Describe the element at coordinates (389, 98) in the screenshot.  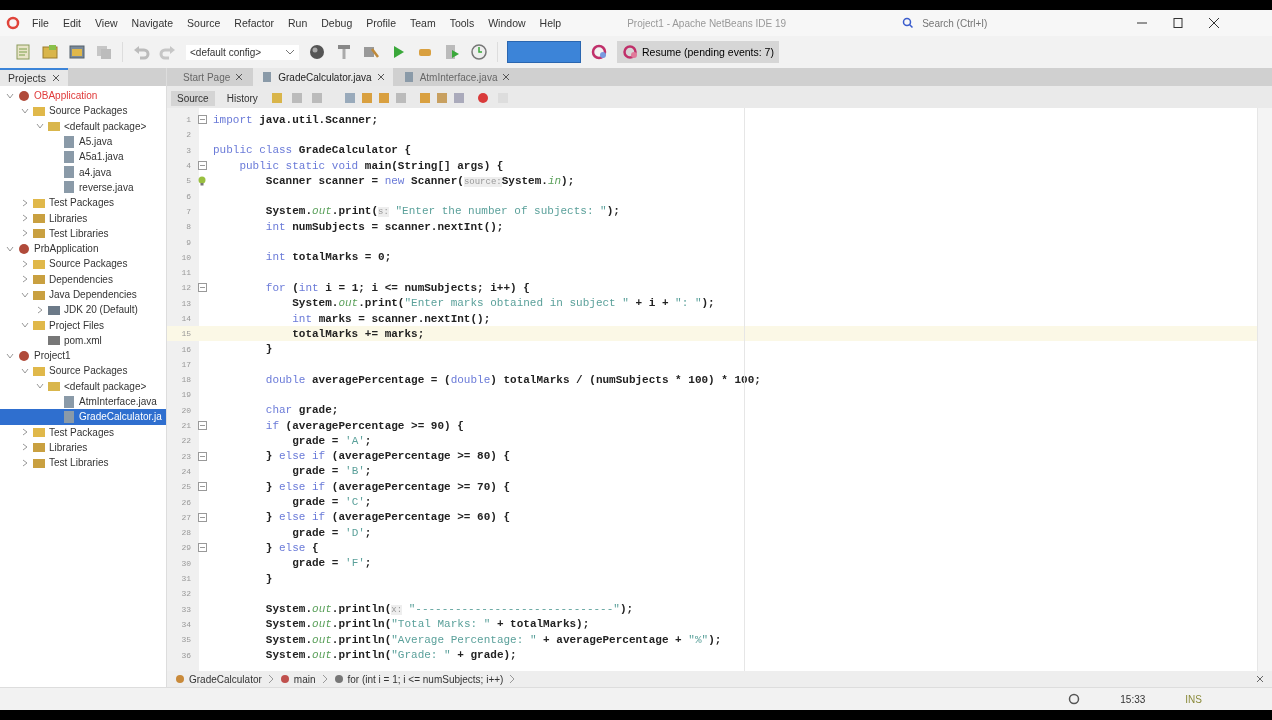
I see `editor-toolbar-icons-drawing` at that location.